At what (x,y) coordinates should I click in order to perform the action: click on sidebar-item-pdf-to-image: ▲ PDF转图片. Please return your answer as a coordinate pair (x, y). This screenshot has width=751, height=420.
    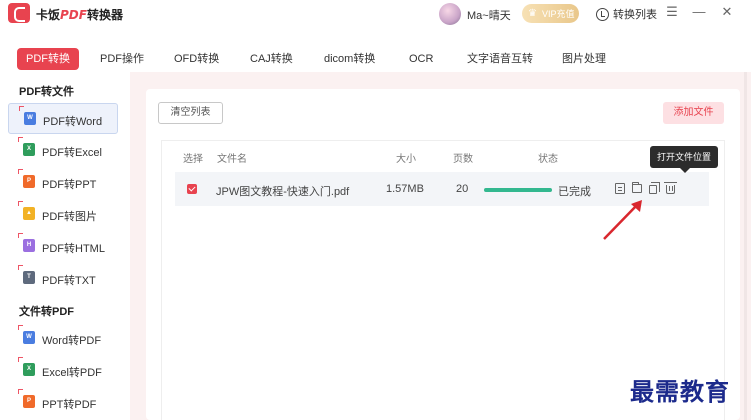
    Looking at the image, I should click on (63, 214).